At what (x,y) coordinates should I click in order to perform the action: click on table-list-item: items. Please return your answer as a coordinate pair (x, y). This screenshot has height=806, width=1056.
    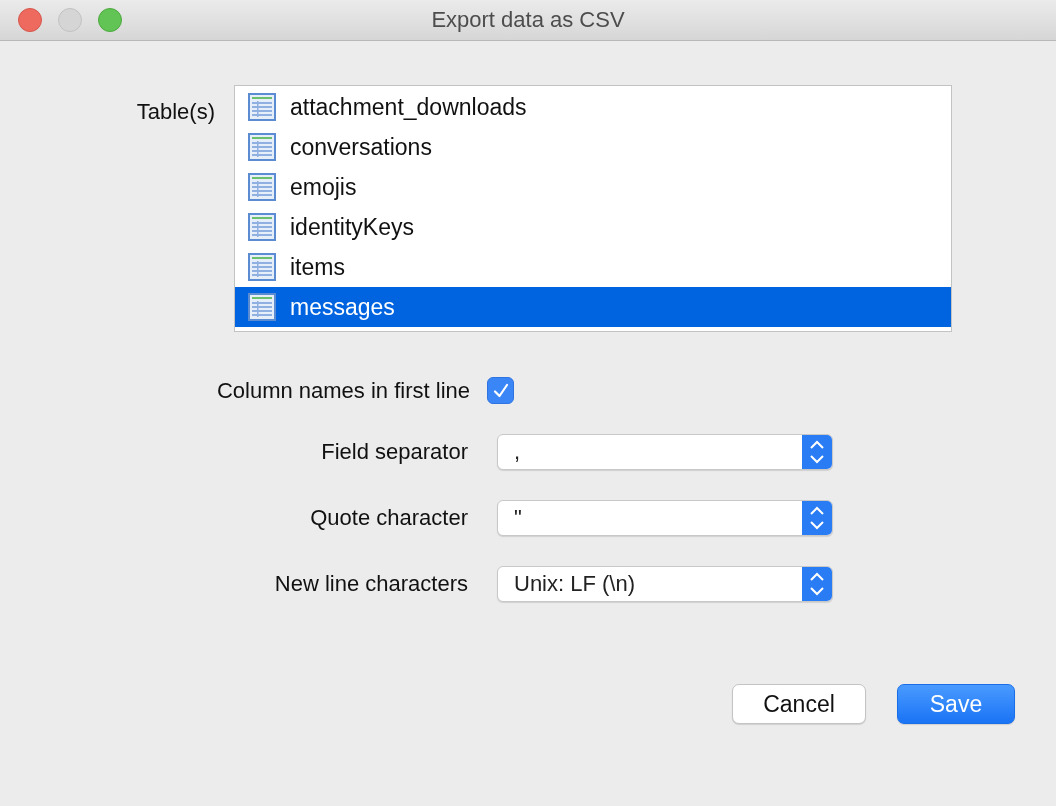
    Looking at the image, I should click on (593, 267).